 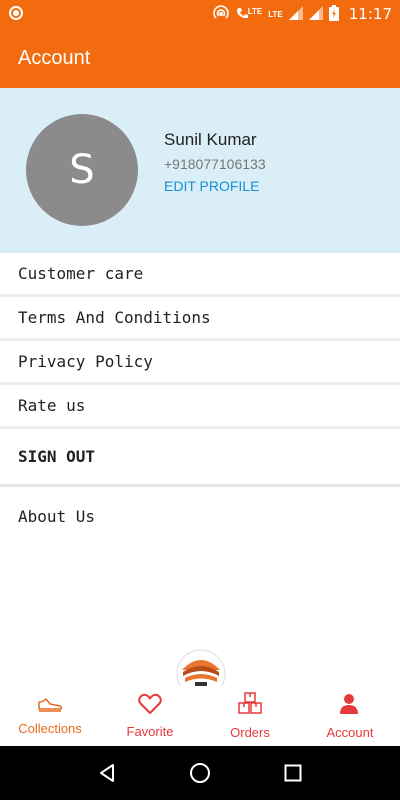 I want to click on edit-profile-link: EDIT PROFILE, so click(x=211, y=186).